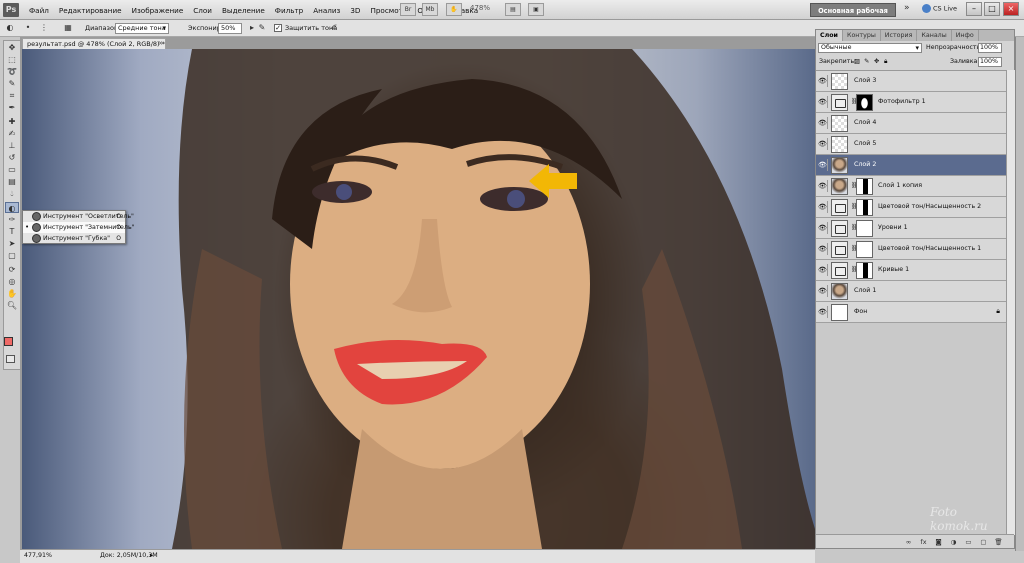 Image resolution: width=1024 pixels, height=563 pixels. I want to click on protect-tones-checkbox: ✓, so click(278, 28).